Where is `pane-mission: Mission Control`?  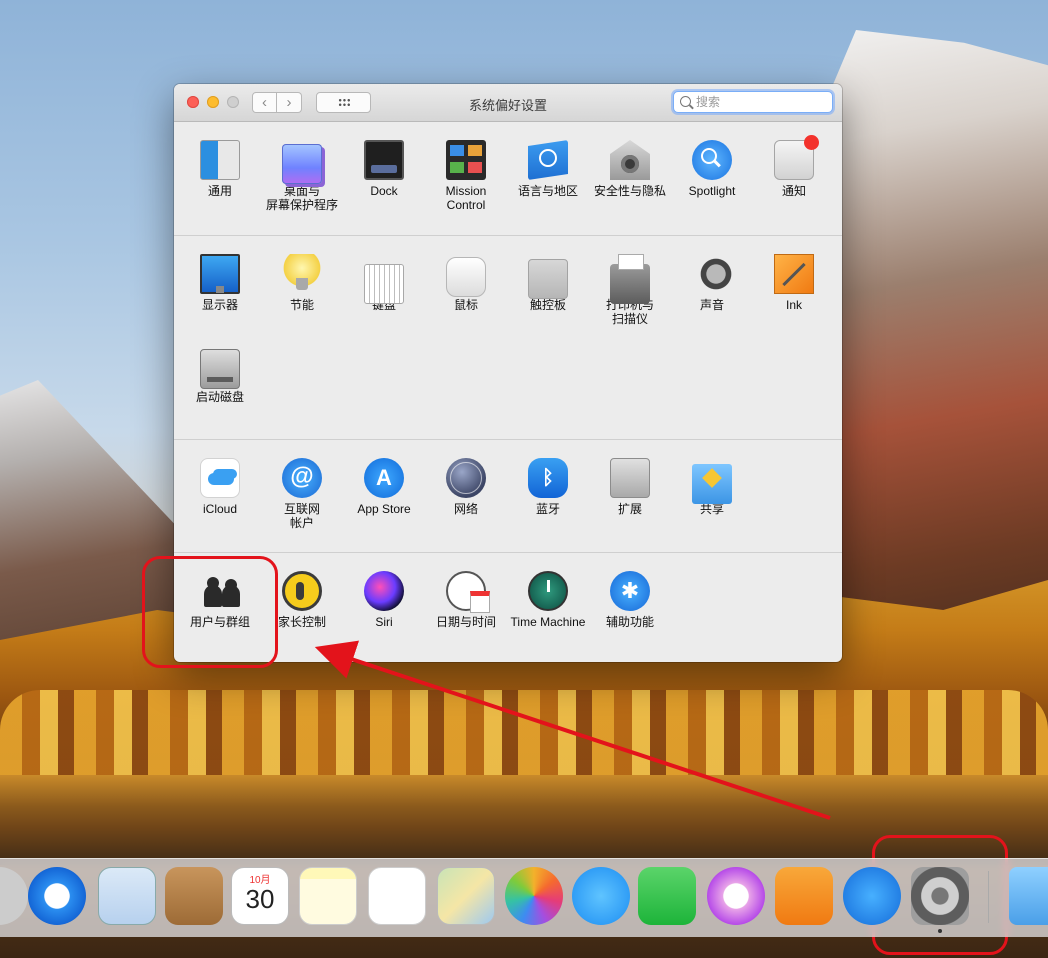
pane-mission: Mission Control is located at coordinates (466, 176).